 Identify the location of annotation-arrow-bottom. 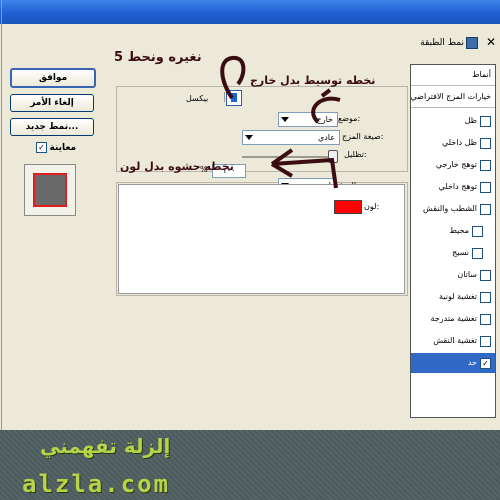
(304, 168).